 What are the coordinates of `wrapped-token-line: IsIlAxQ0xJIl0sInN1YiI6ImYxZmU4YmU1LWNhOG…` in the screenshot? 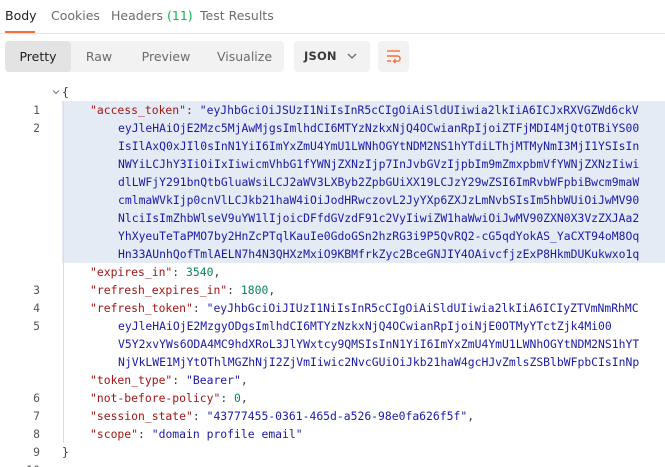 It's located at (379, 146).